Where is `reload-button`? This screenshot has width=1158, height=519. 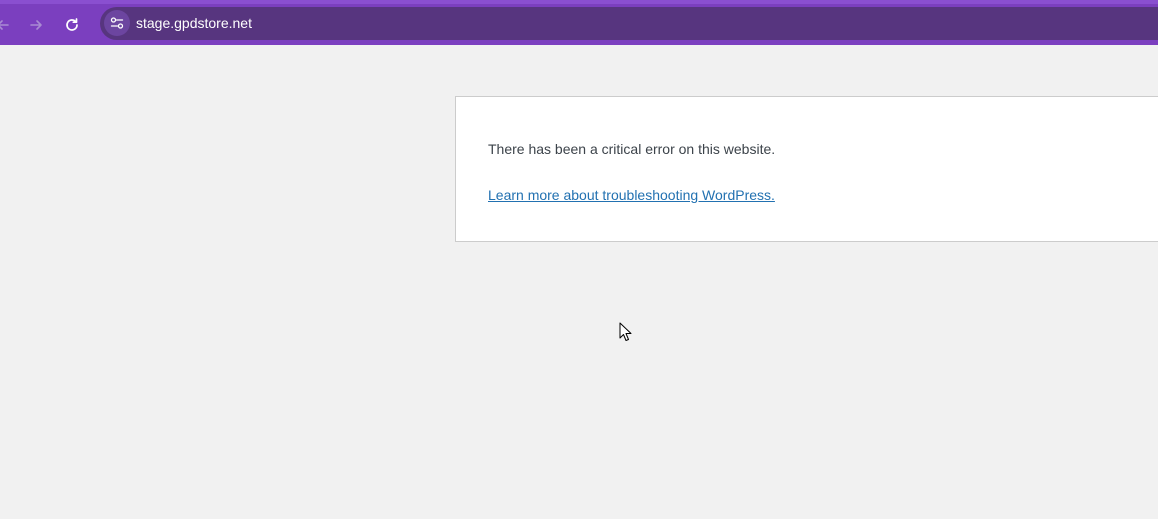 reload-button is located at coordinates (72, 25).